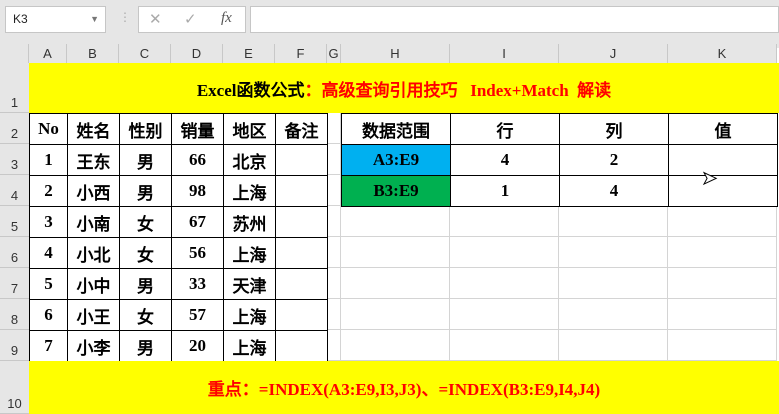 The width and height of the screenshot is (779, 414). I want to click on table1-cell: 57, so click(197, 315).